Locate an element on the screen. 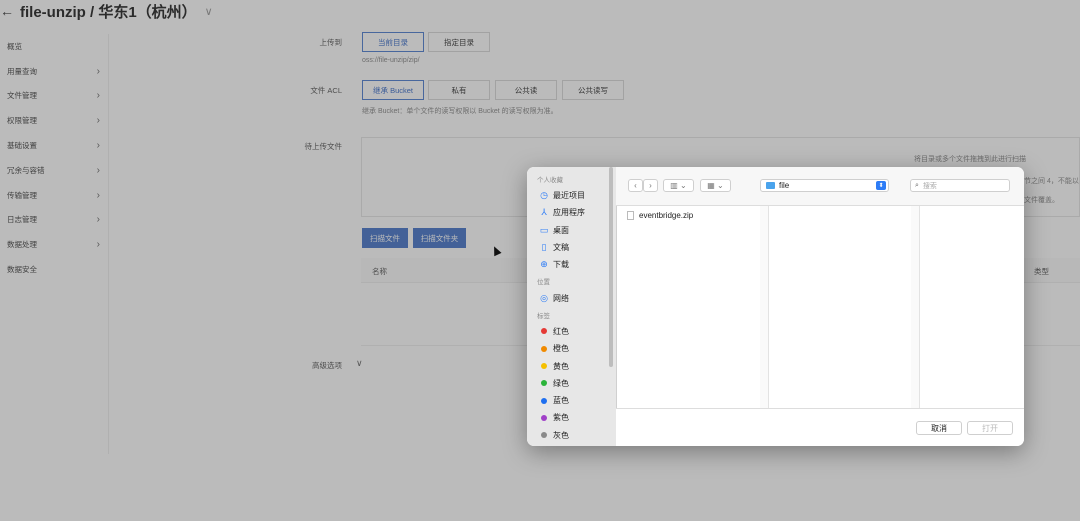 The image size is (1080, 521). finder-section-title: 个人收藏 is located at coordinates (550, 180).